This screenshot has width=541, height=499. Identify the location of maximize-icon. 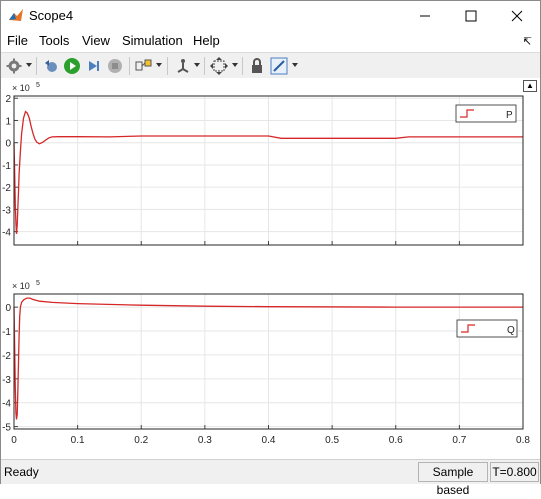
(471, 16).